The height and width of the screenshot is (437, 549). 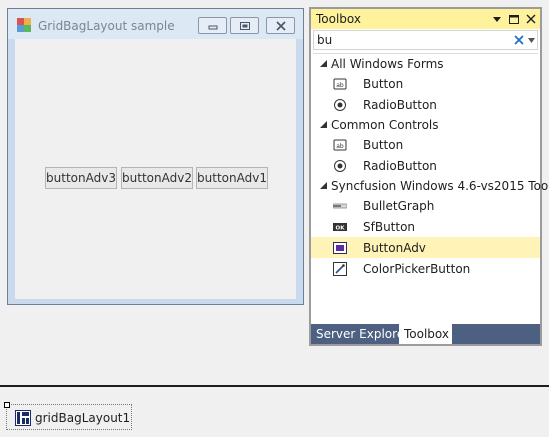 I want to click on toolbox-item-sfbutton: OK SfButton, so click(x=425, y=226).